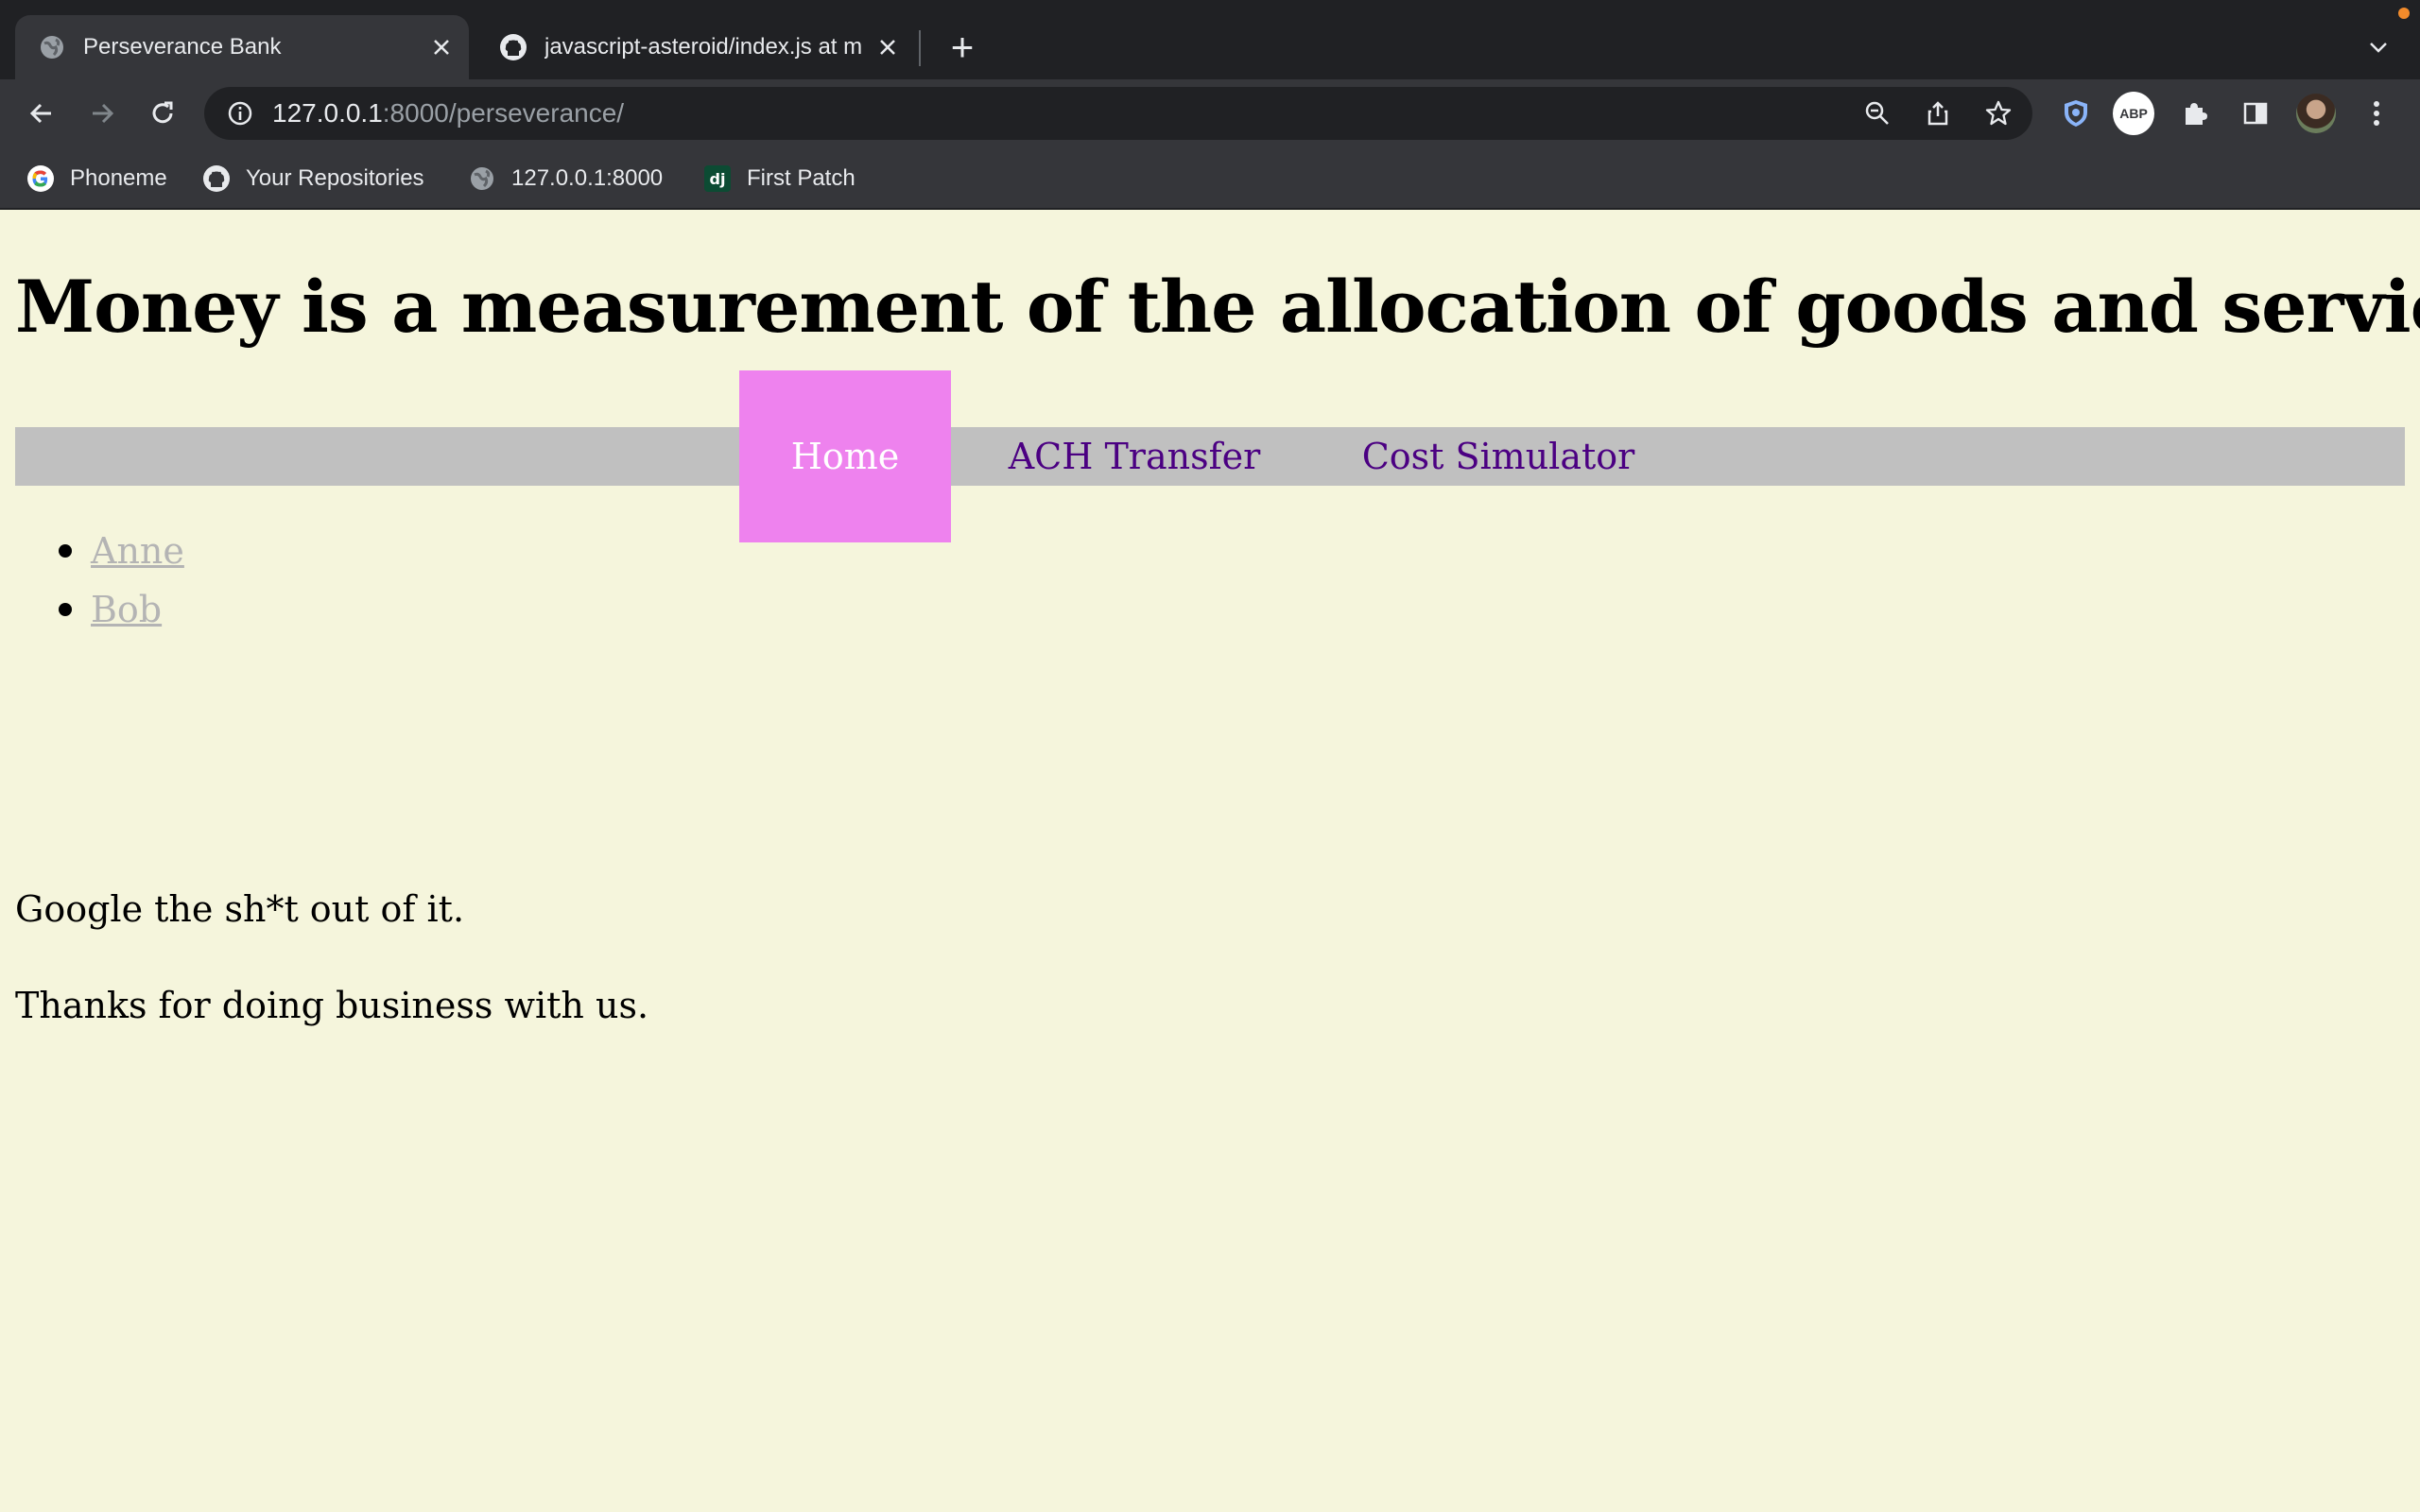 The image size is (2420, 1512). Describe the element at coordinates (1938, 113) in the screenshot. I see `share-icon` at that location.